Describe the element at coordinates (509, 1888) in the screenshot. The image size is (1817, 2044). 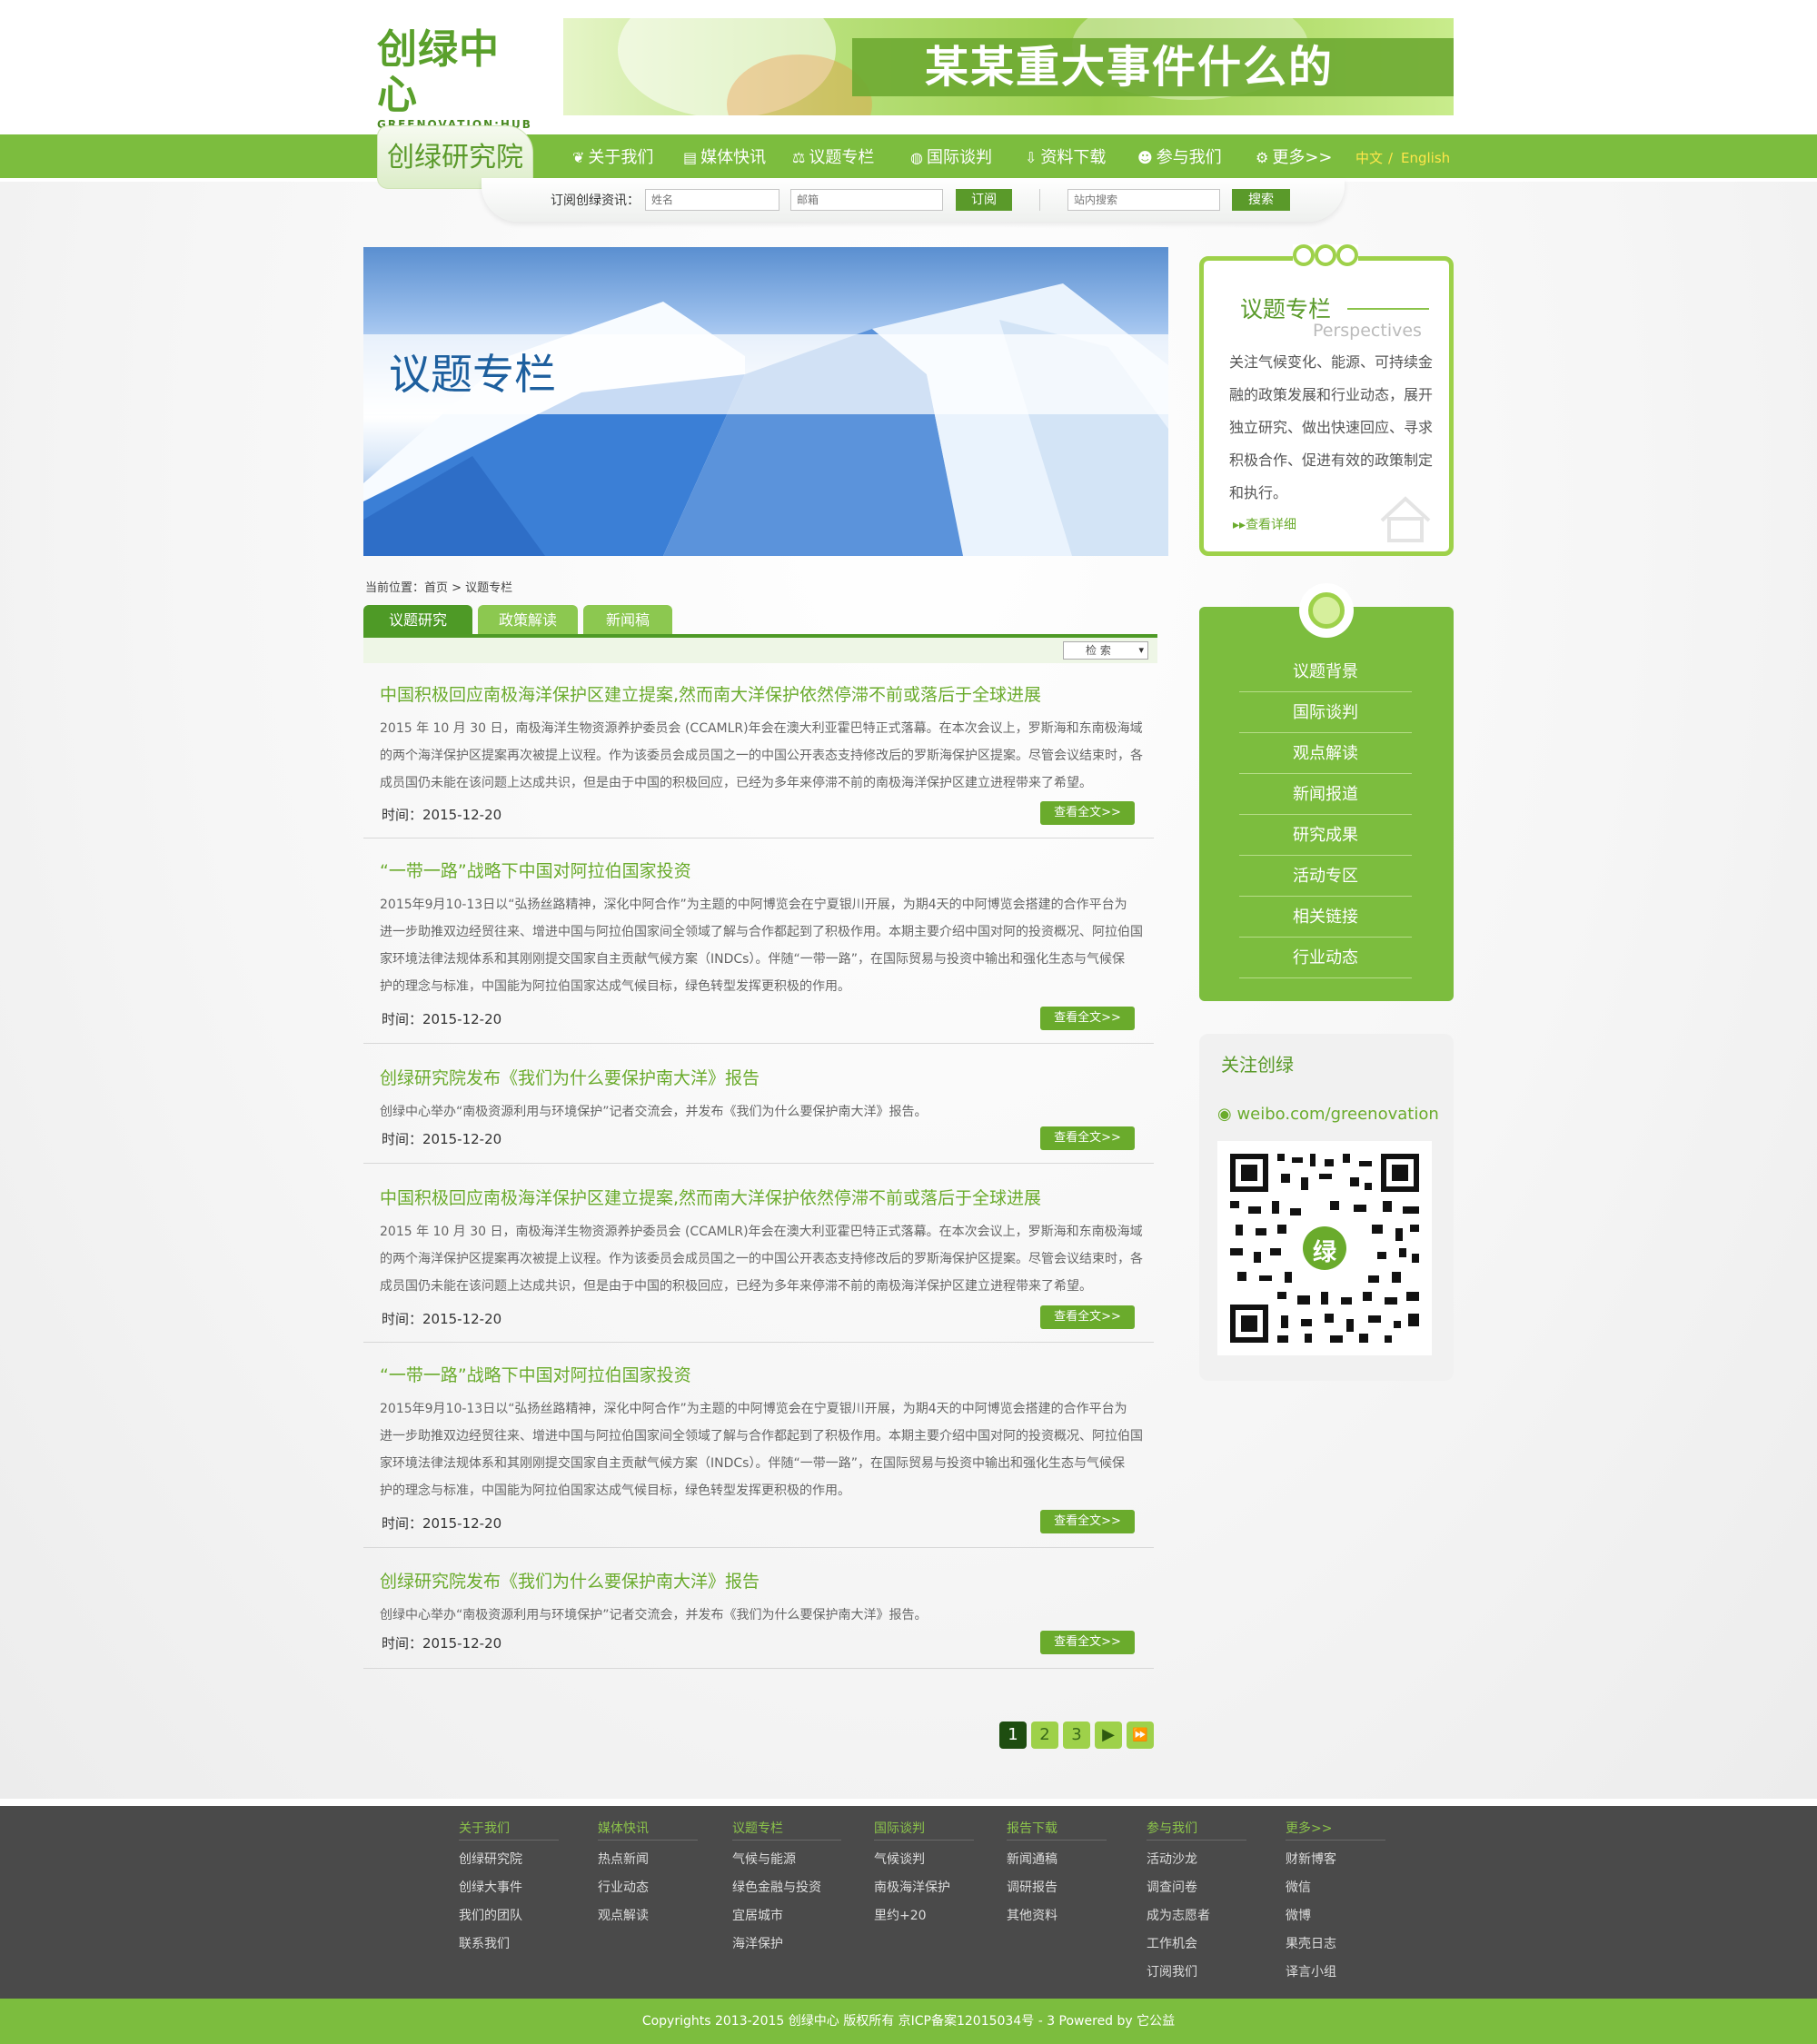
I see `footer-link: 创绿大事件` at that location.